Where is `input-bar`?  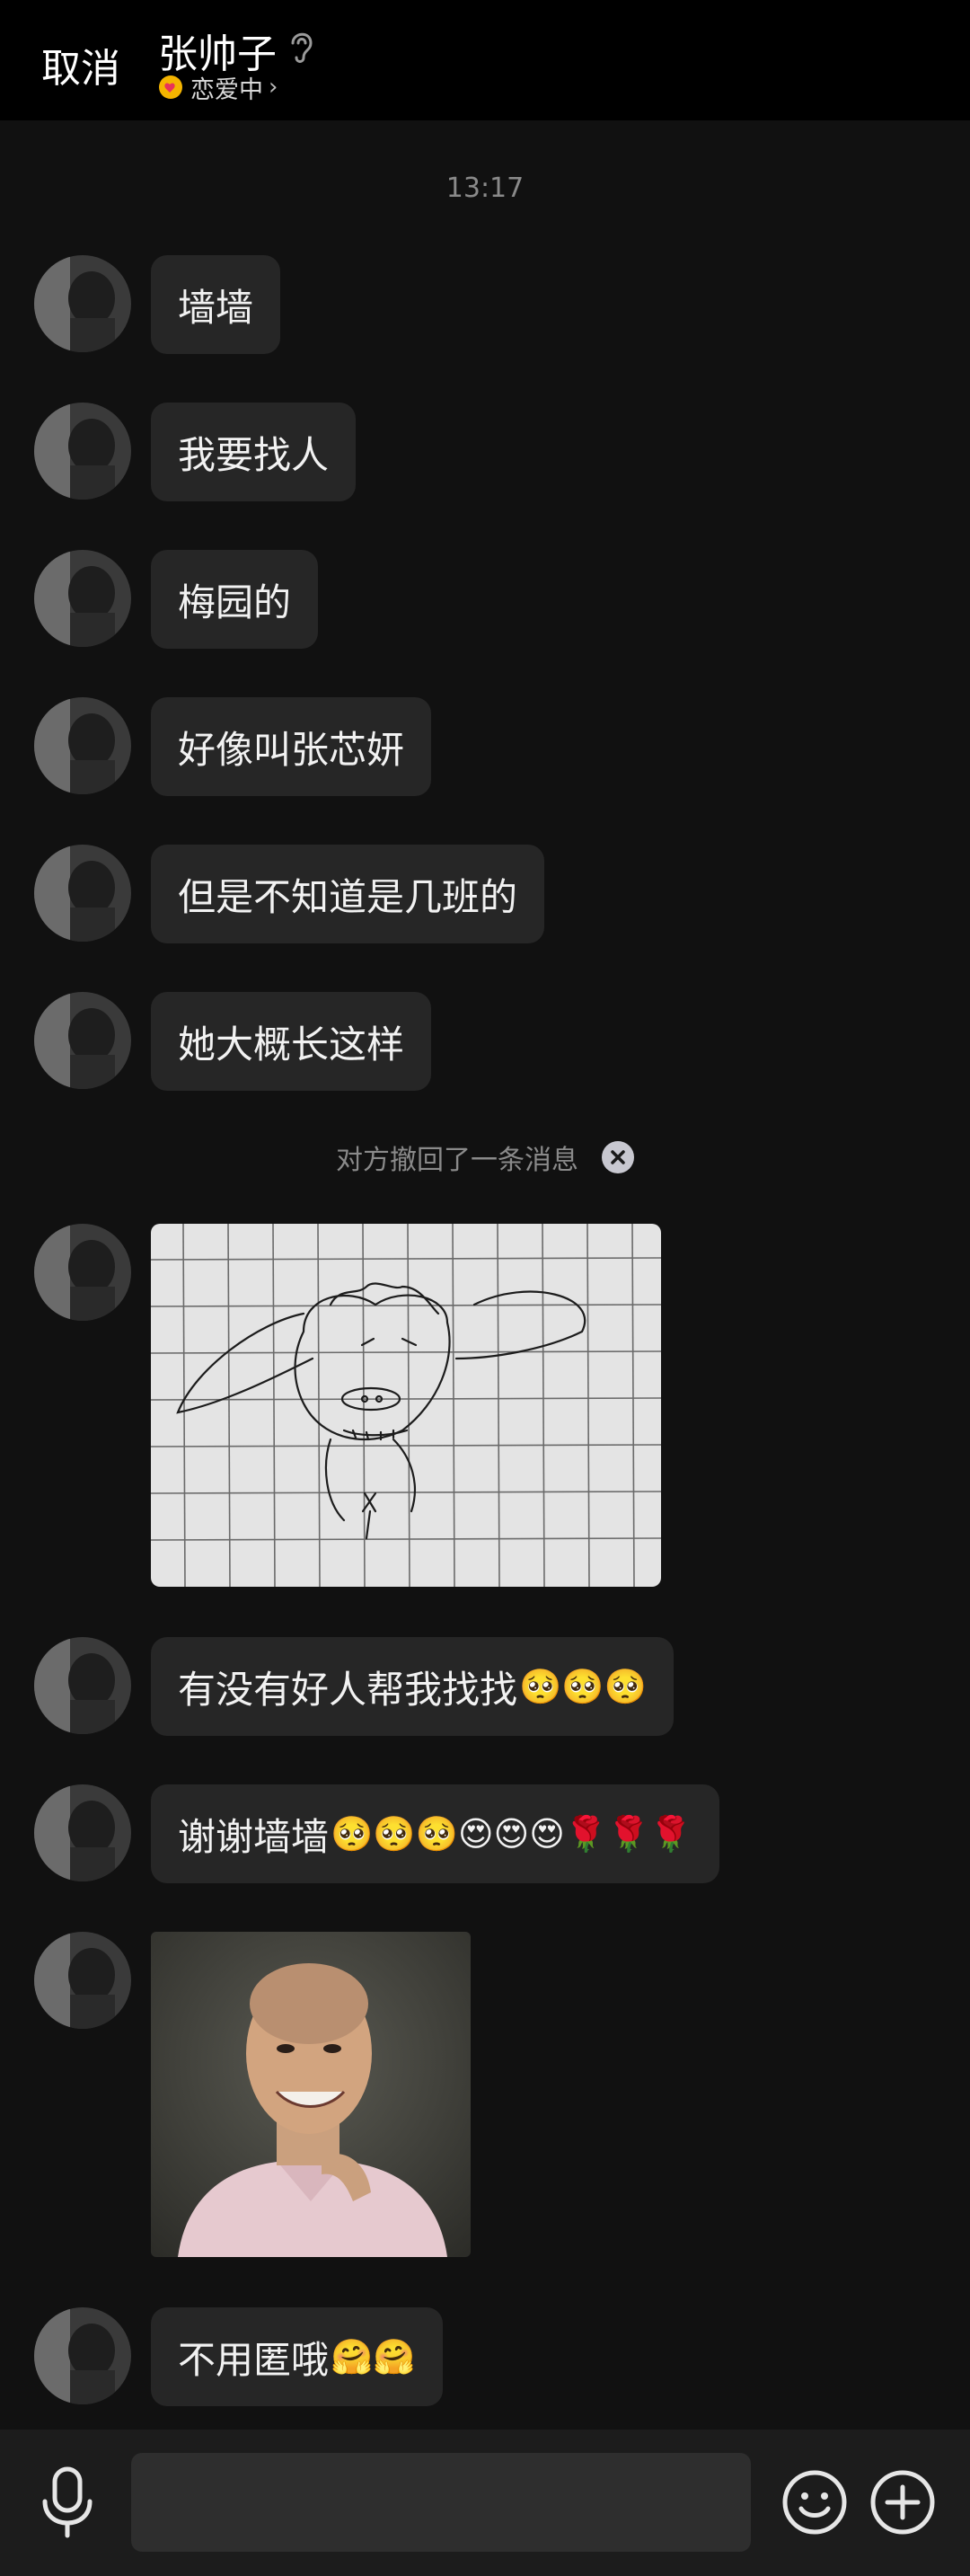 input-bar is located at coordinates (485, 2503).